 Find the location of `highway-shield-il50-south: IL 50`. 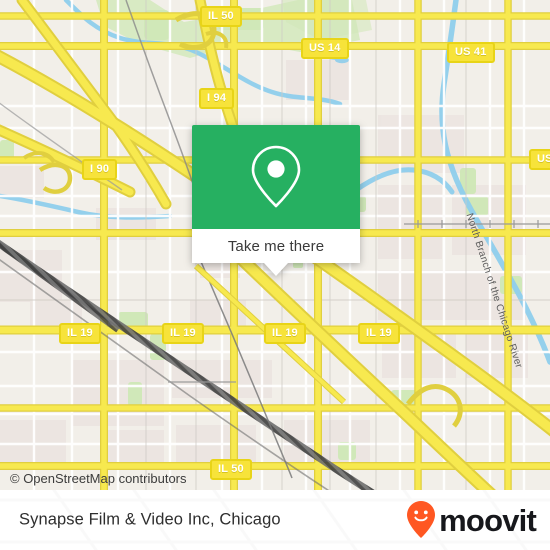

highway-shield-il50-south: IL 50 is located at coordinates (231, 469).